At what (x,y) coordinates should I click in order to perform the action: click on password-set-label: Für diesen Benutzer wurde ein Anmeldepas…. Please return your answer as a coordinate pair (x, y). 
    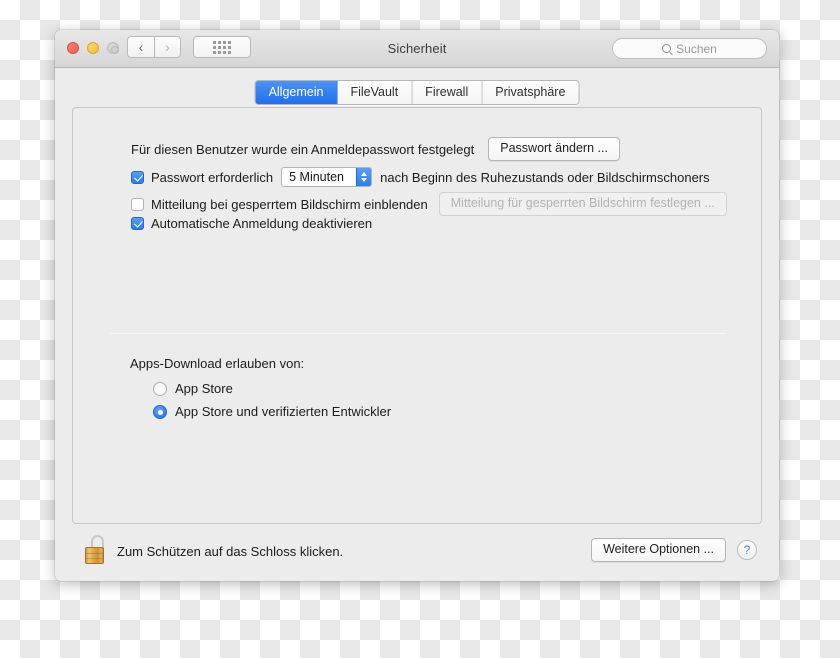
    Looking at the image, I should click on (303, 149).